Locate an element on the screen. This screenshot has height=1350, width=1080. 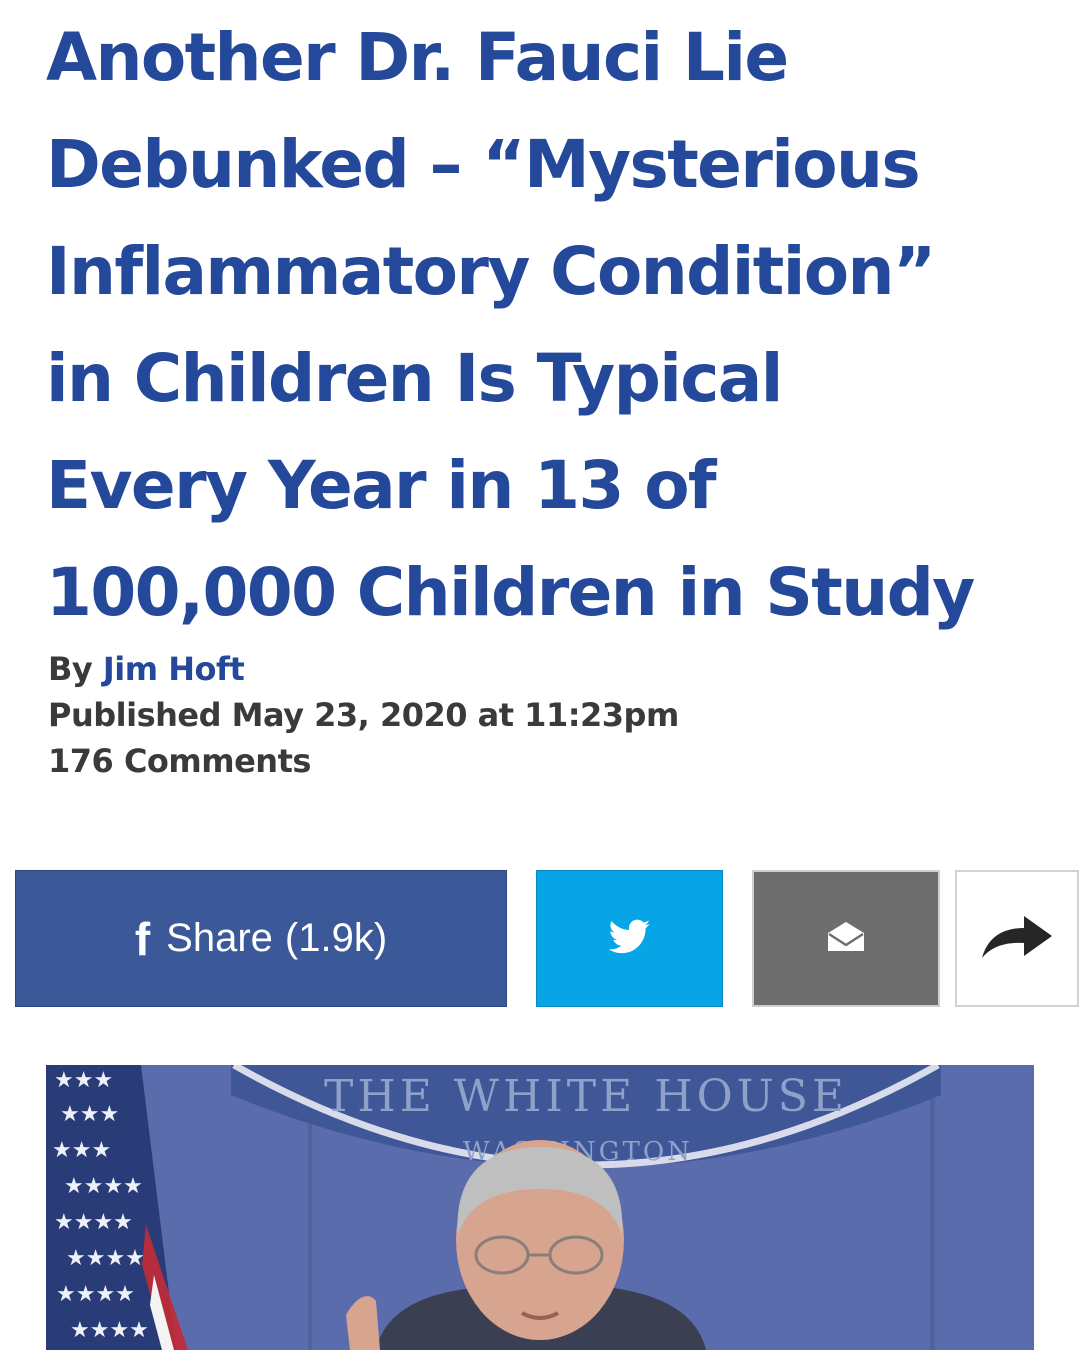
more-share-button is located at coordinates (1017, 938).